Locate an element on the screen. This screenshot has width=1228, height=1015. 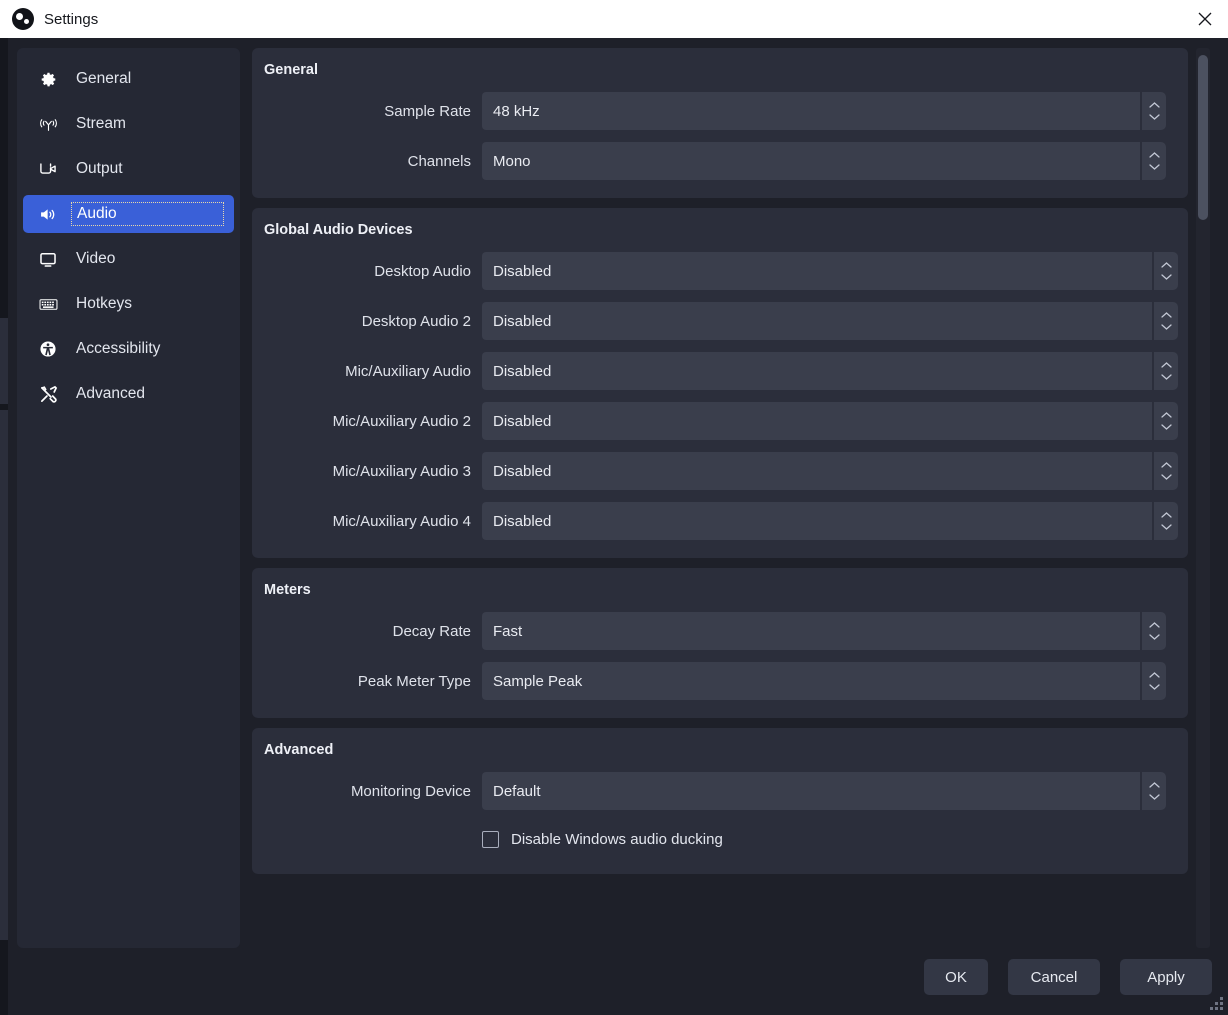
sidebar-item-general: General is located at coordinates (128, 79).